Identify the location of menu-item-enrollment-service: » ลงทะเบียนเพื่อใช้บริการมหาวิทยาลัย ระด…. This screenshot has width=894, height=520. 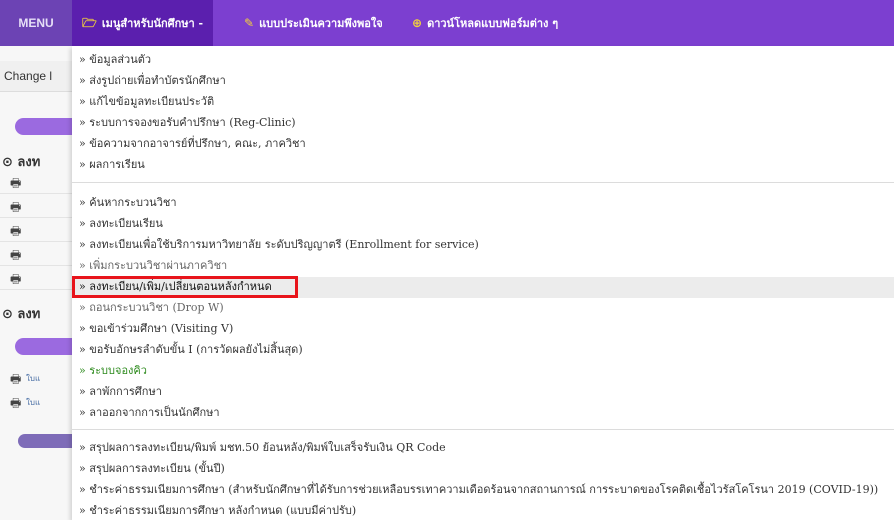
(279, 245).